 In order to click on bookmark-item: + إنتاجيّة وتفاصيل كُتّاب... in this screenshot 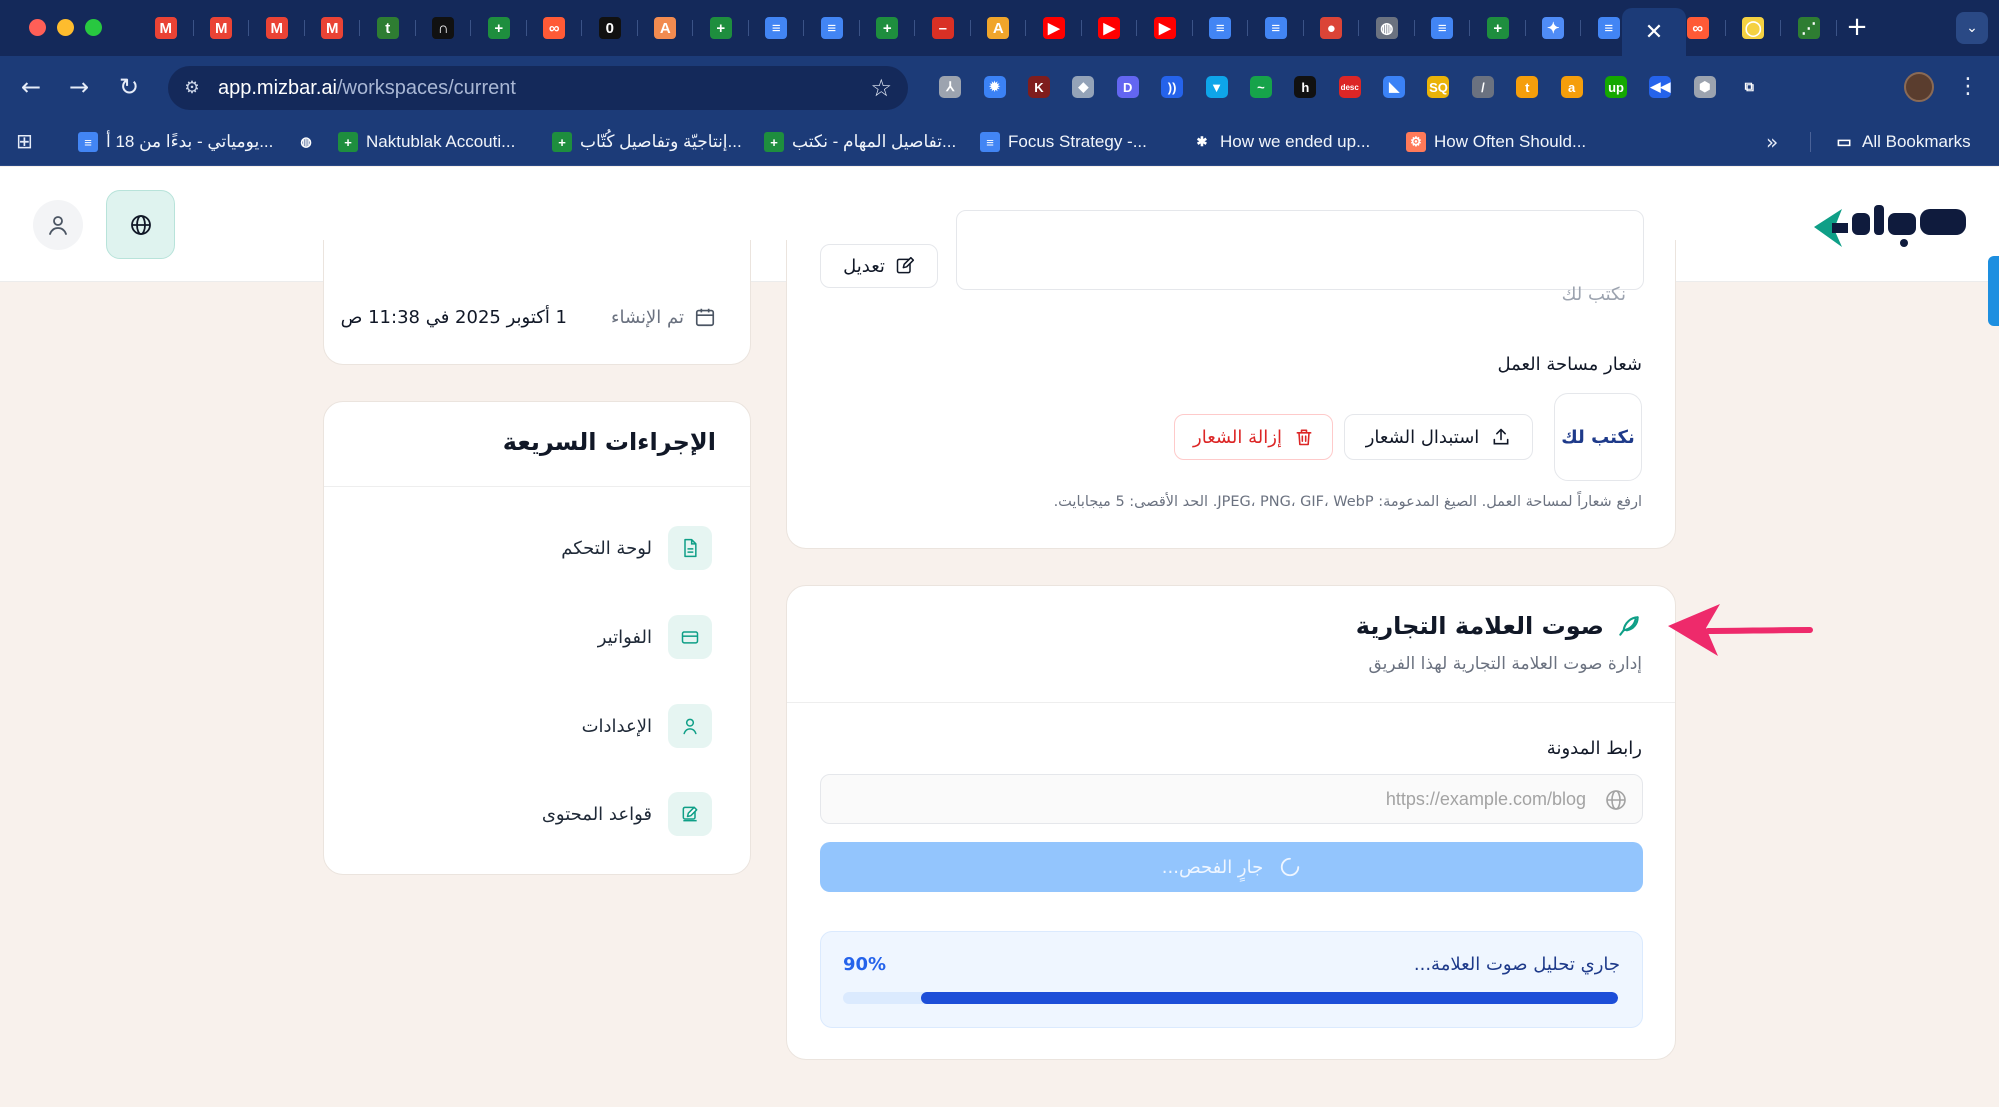, I will do `click(647, 142)`.